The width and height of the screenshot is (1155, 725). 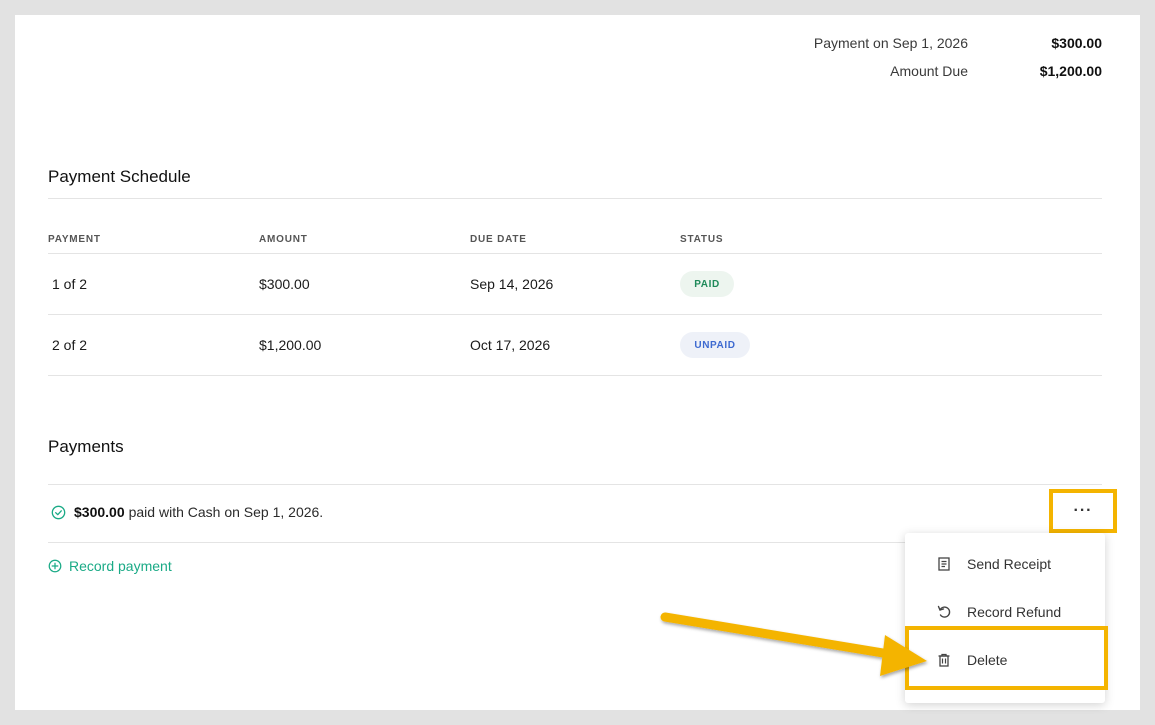 I want to click on payment-actions-menu: Send Receipt Record Refund Delete, so click(x=1005, y=618).